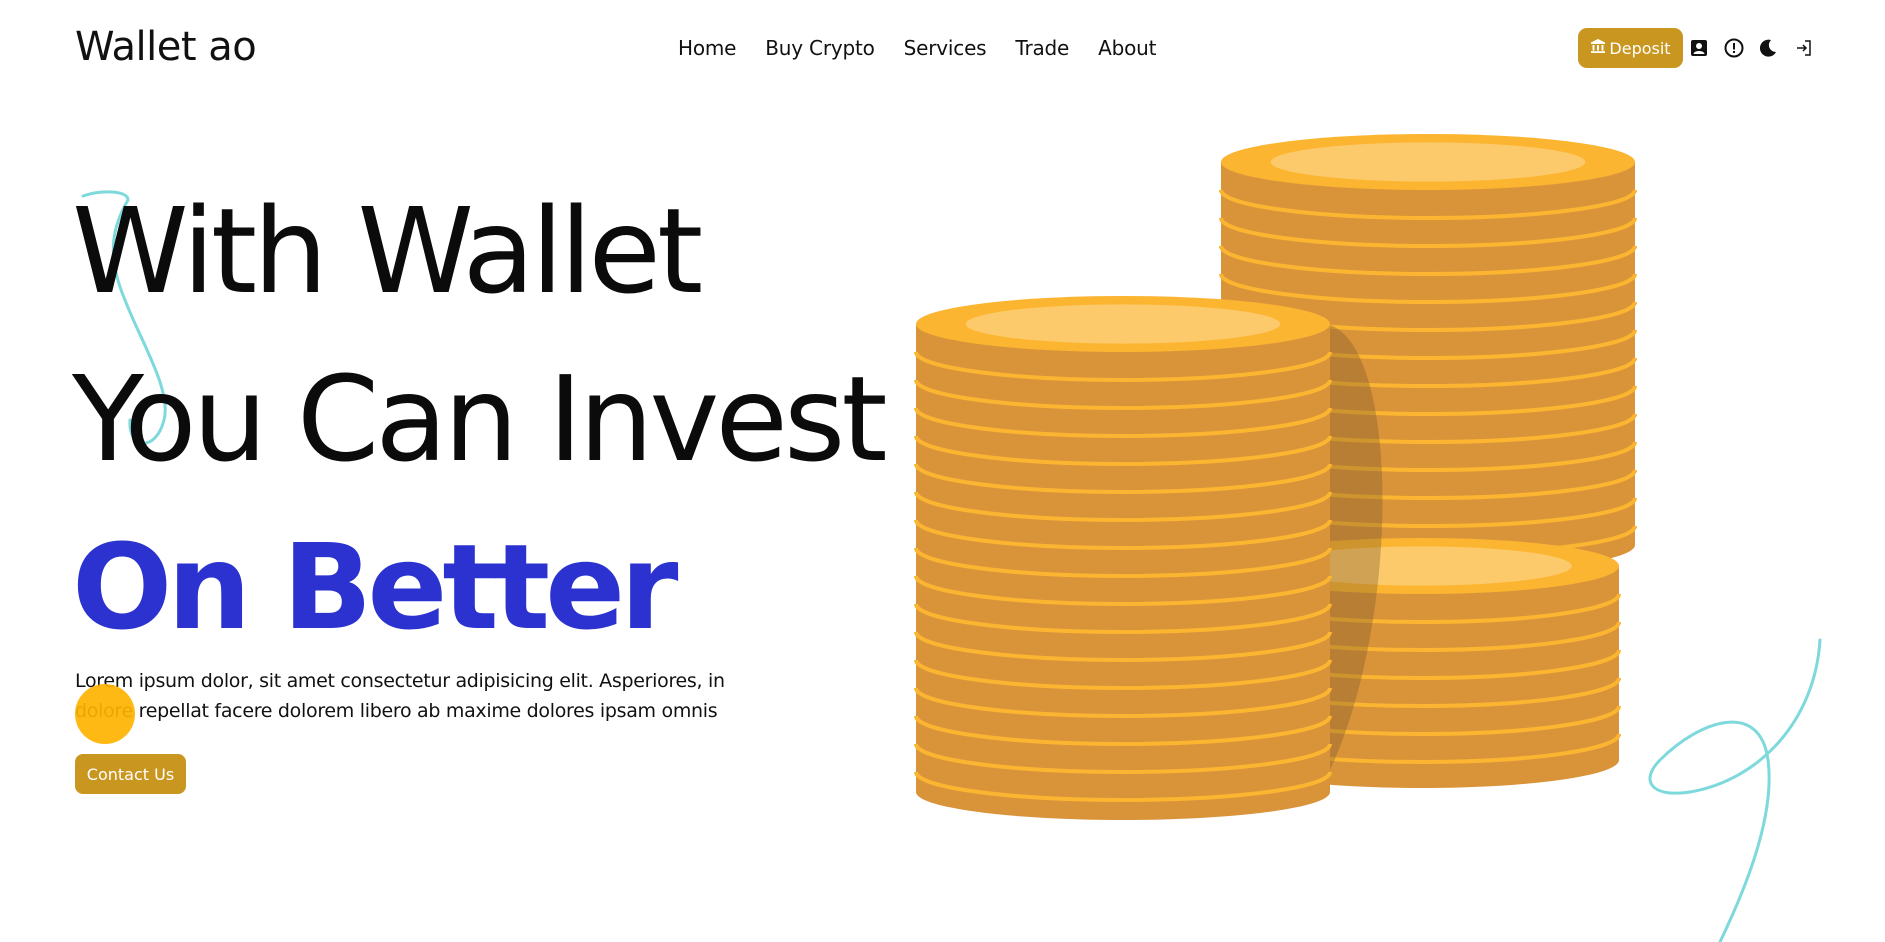  Describe the element at coordinates (166, 47) in the screenshot. I see `brand-logo: Wallet ao` at that location.